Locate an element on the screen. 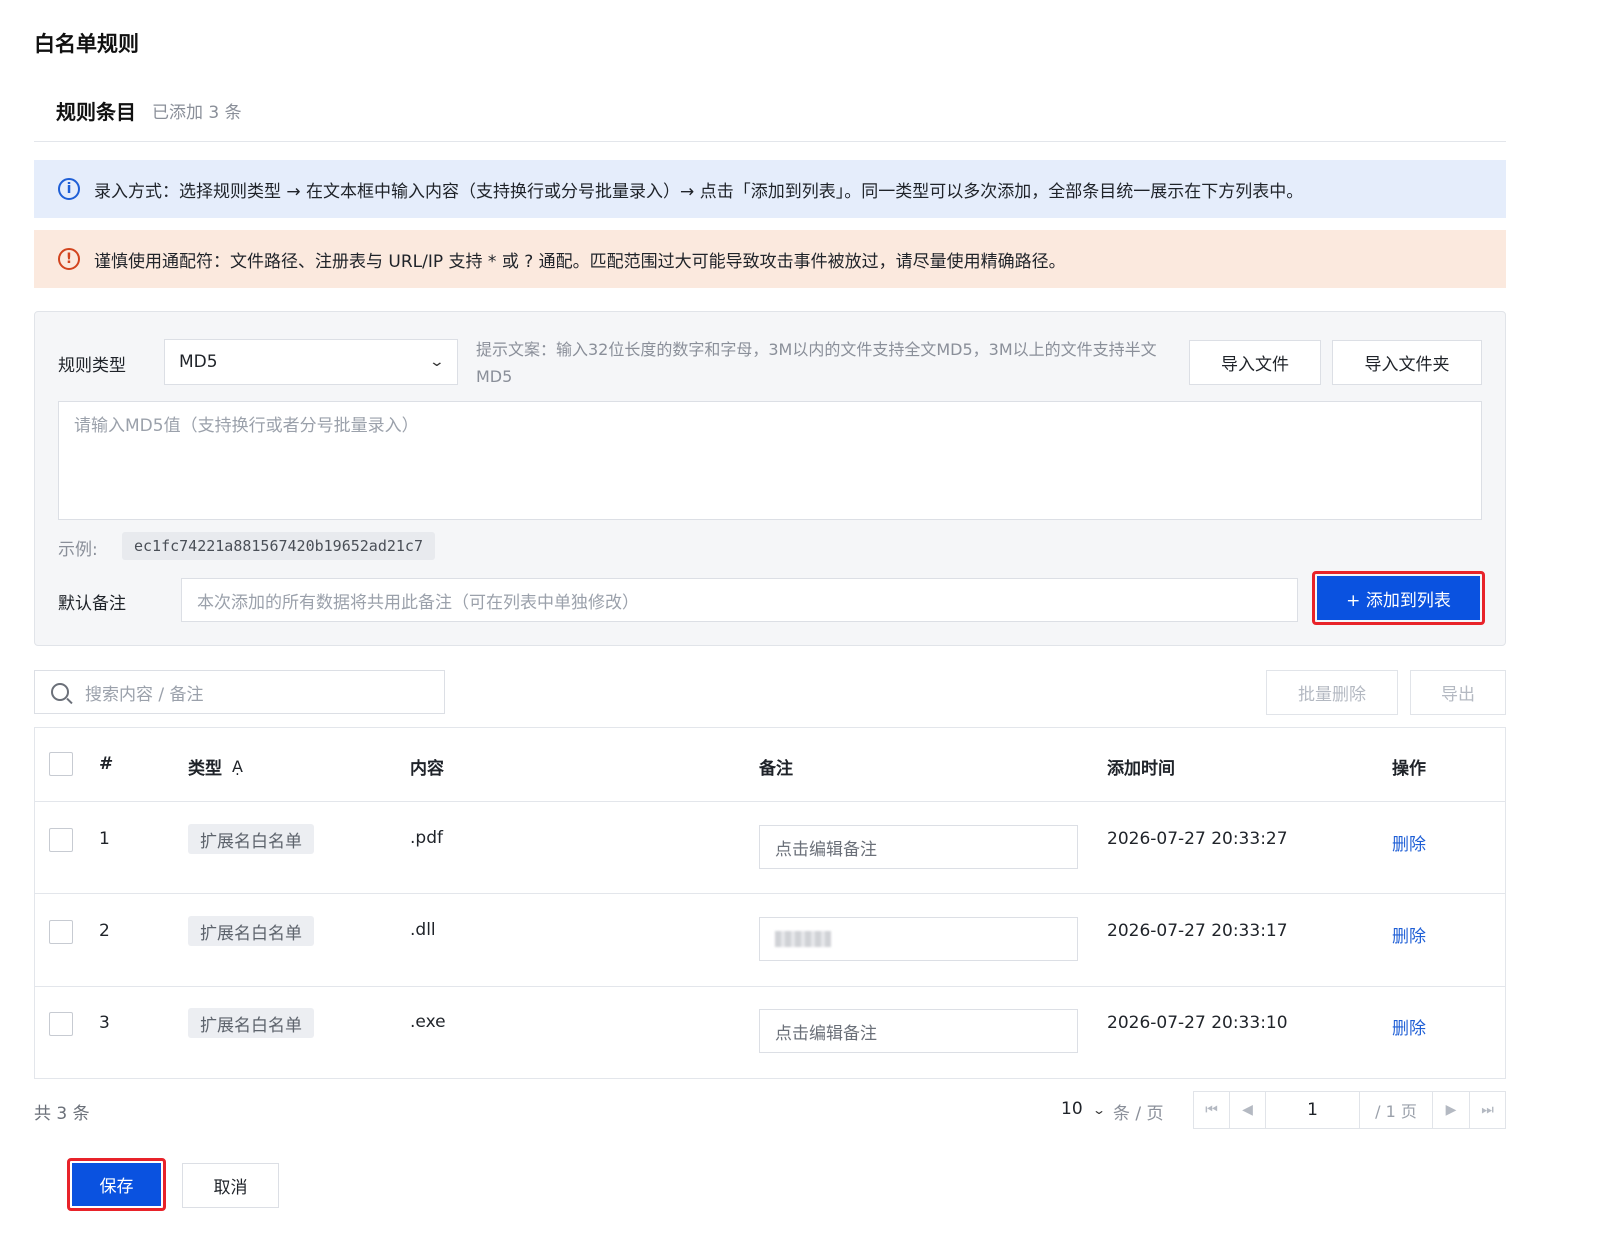 This screenshot has height=1257, width=1597. column-content: 内容 is located at coordinates (427, 769).